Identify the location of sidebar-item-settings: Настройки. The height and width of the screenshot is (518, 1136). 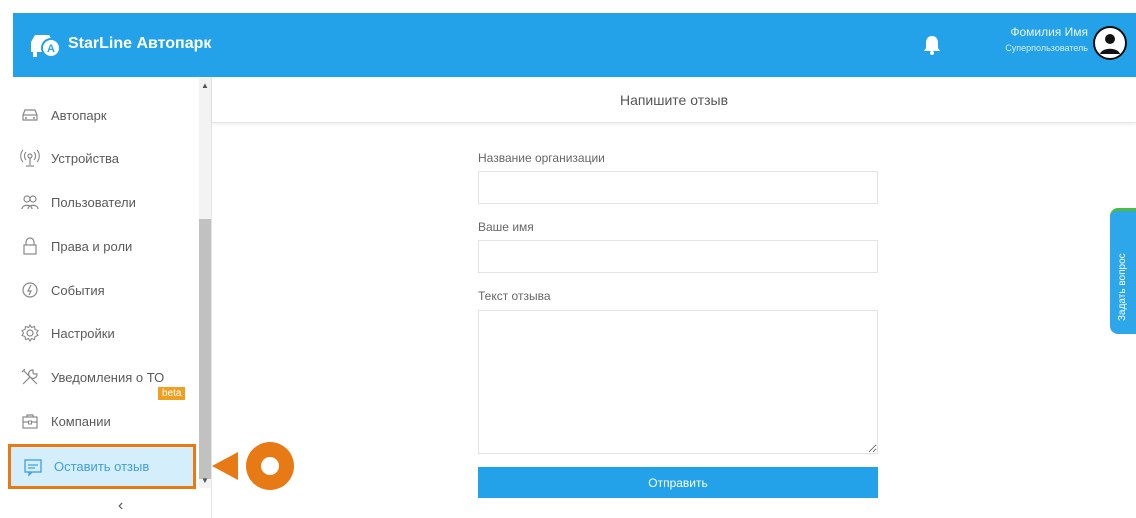
(105, 333).